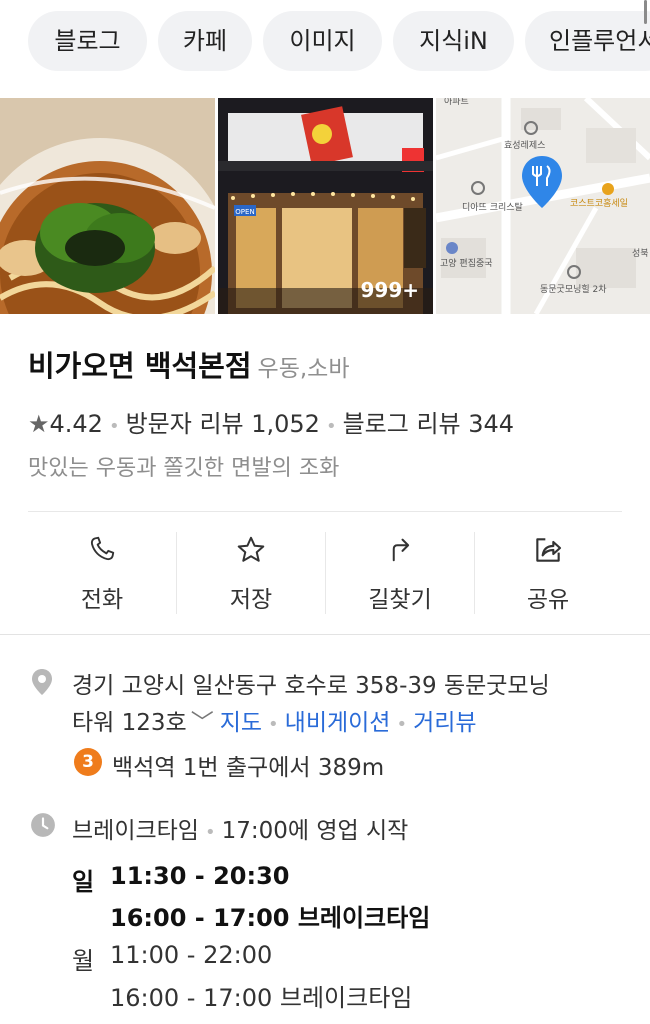 The width and height of the screenshot is (650, 1024). I want to click on address-detail: 타워 123호, so click(129, 723).